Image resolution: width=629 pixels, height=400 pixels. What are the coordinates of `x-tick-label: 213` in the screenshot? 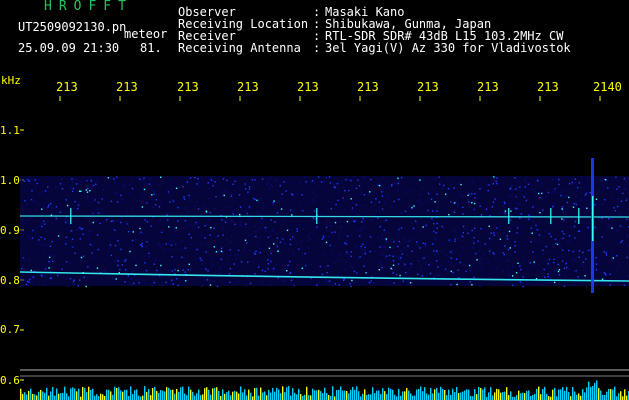 It's located at (127, 87).